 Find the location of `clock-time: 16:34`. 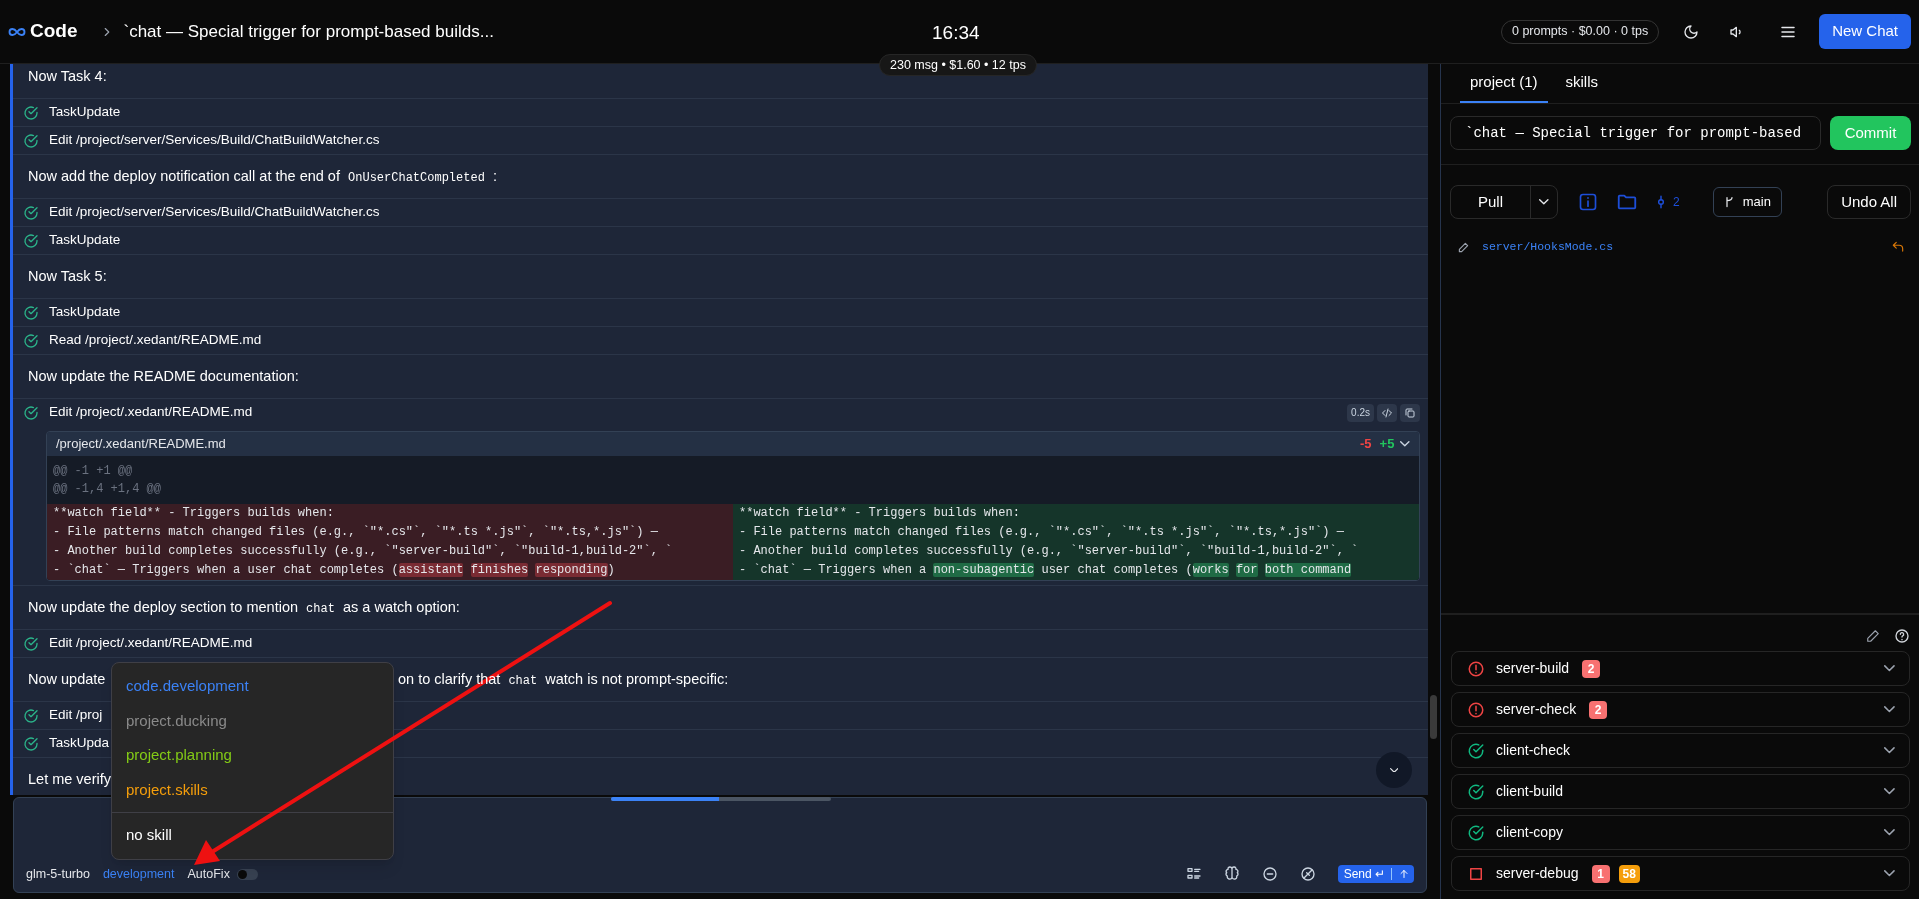

clock-time: 16:34 is located at coordinates (956, 33).